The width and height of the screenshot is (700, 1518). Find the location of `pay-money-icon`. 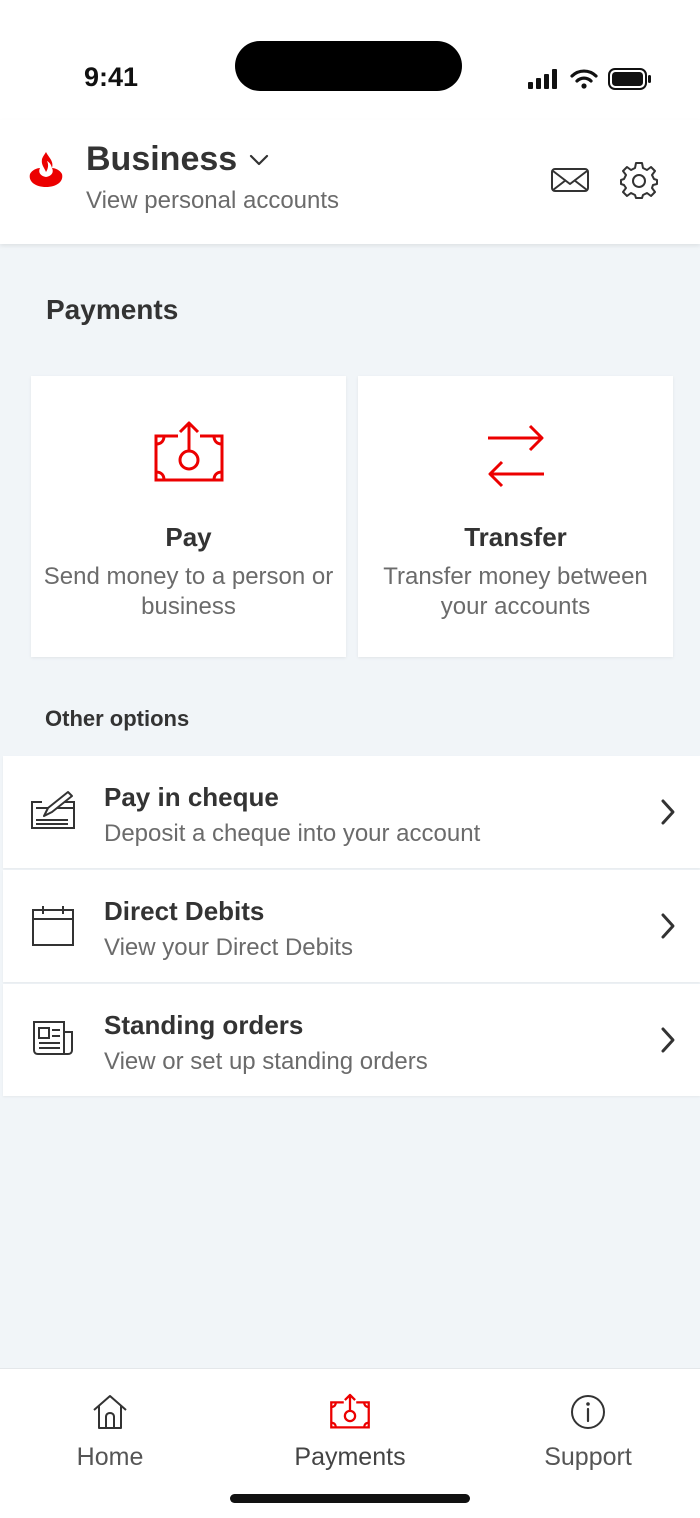

pay-money-icon is located at coordinates (188, 451).